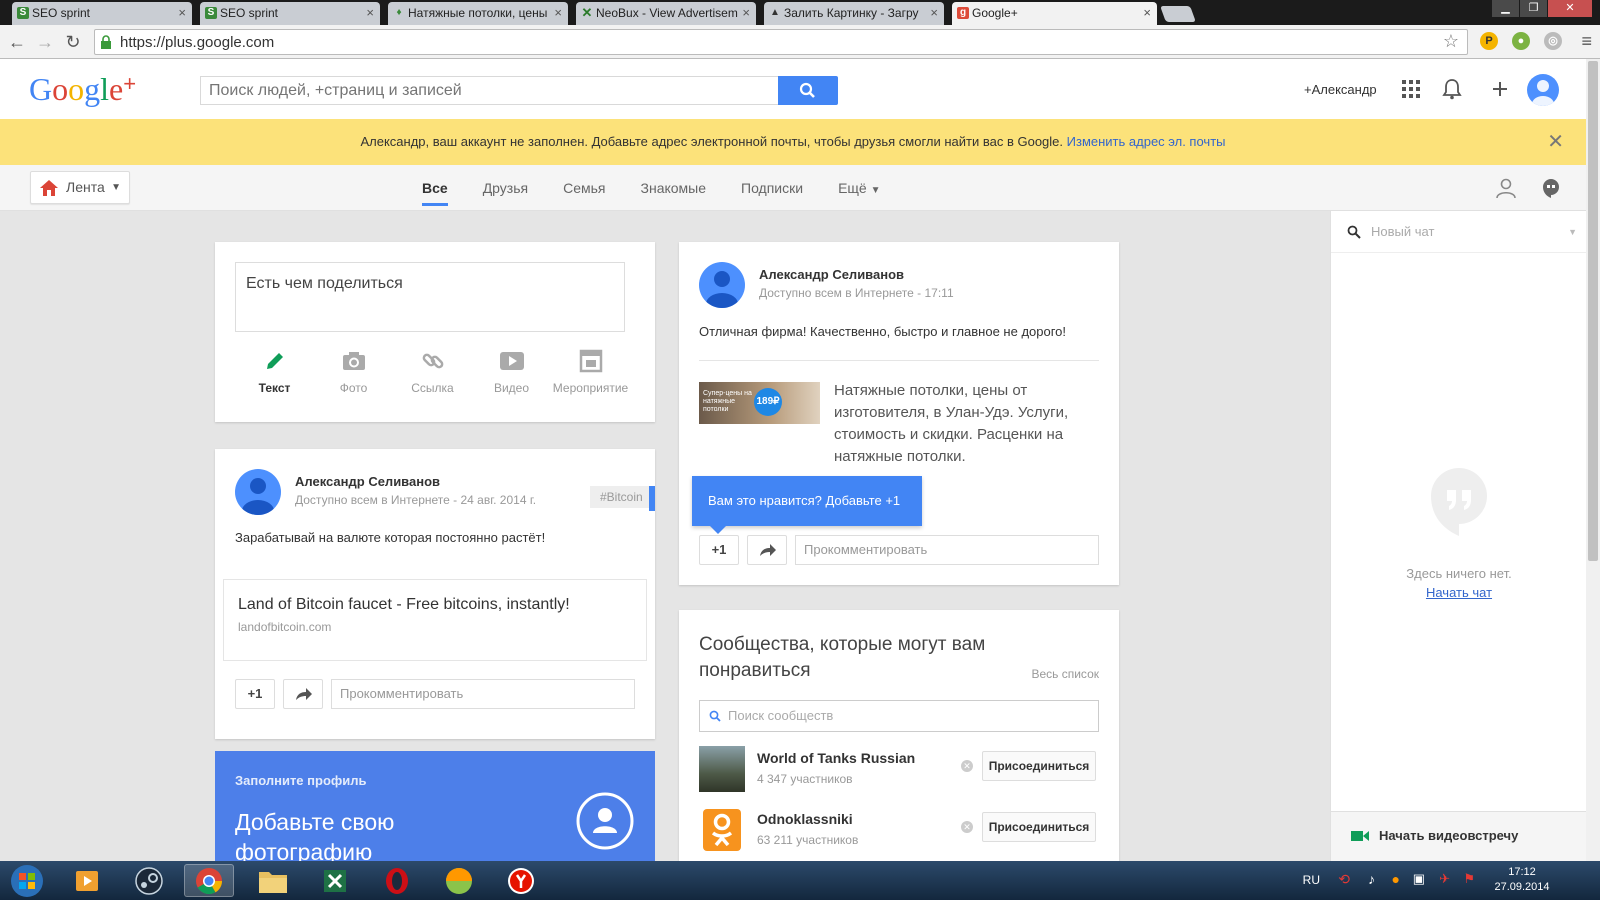  What do you see at coordinates (1469, 879) in the screenshot?
I see `action-center-flag-icon: ⚑` at bounding box center [1469, 879].